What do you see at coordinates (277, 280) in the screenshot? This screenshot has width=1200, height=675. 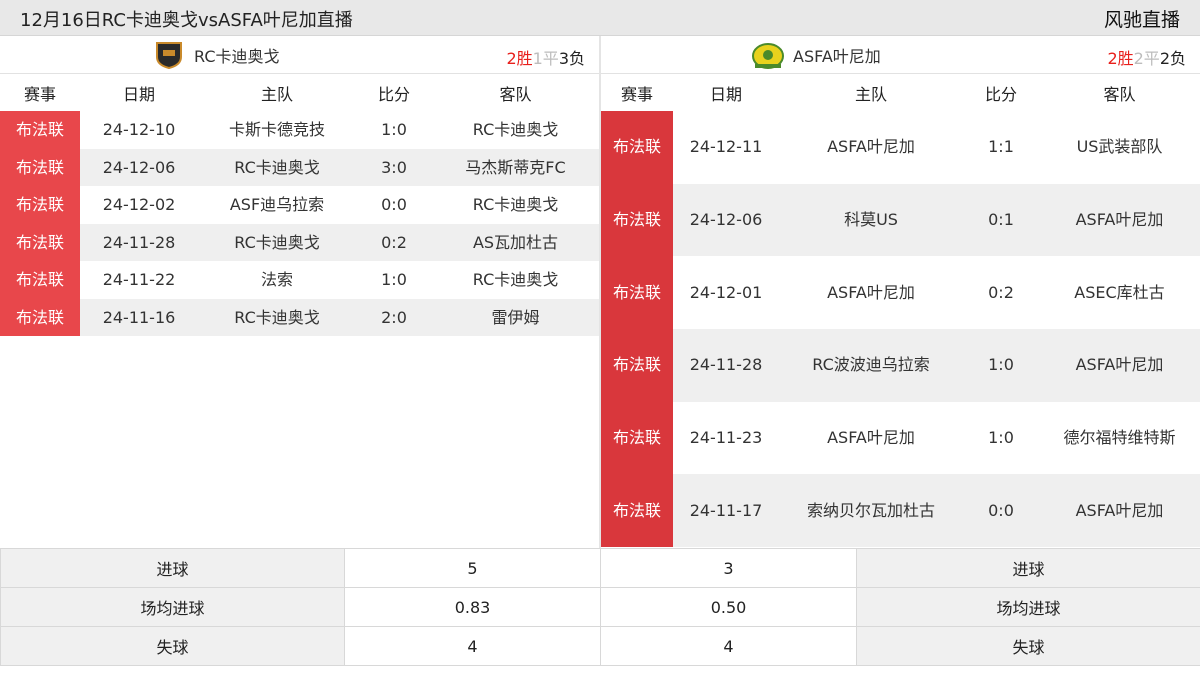 I see `home-team-name: 法索` at bounding box center [277, 280].